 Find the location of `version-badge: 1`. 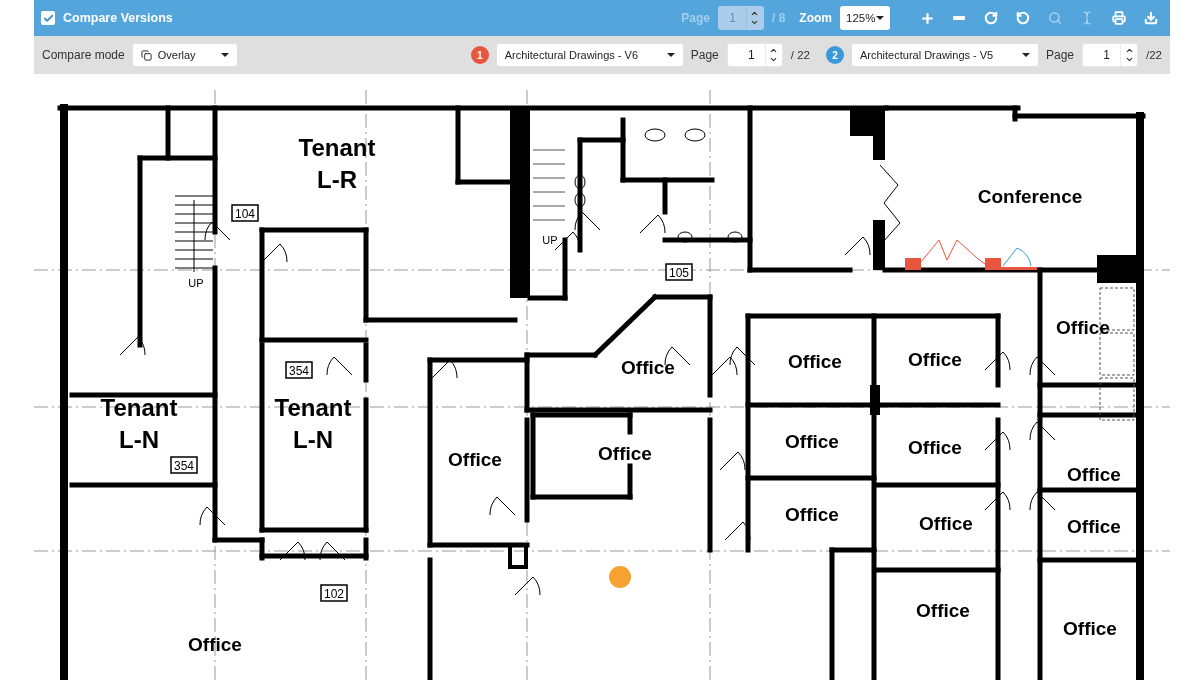

version-badge: 1 is located at coordinates (479, 55).